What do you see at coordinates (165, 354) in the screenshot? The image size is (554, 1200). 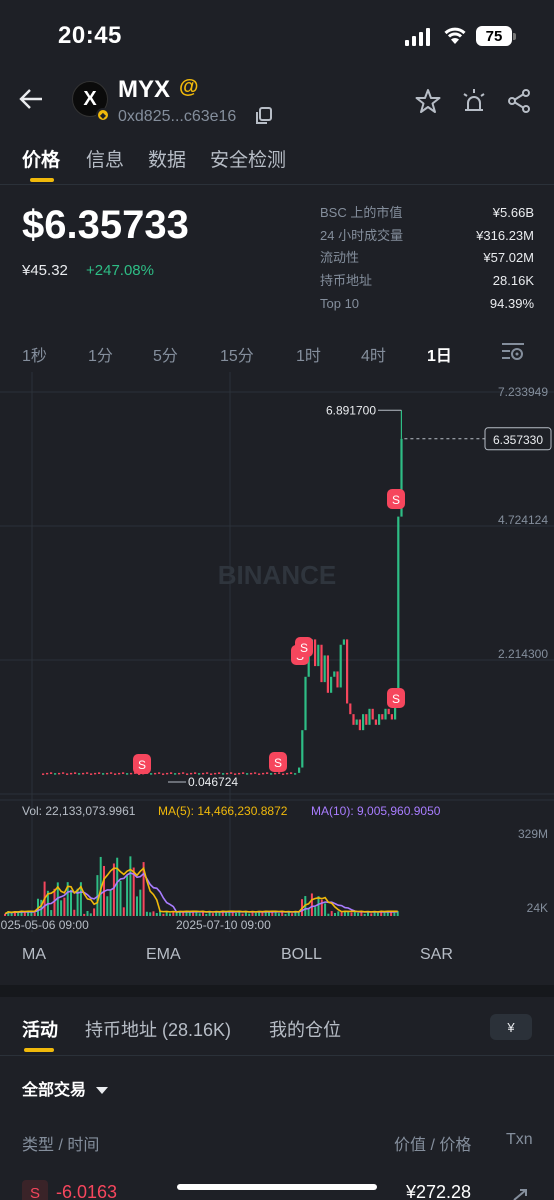 I see `interval-5m: 5分` at bounding box center [165, 354].